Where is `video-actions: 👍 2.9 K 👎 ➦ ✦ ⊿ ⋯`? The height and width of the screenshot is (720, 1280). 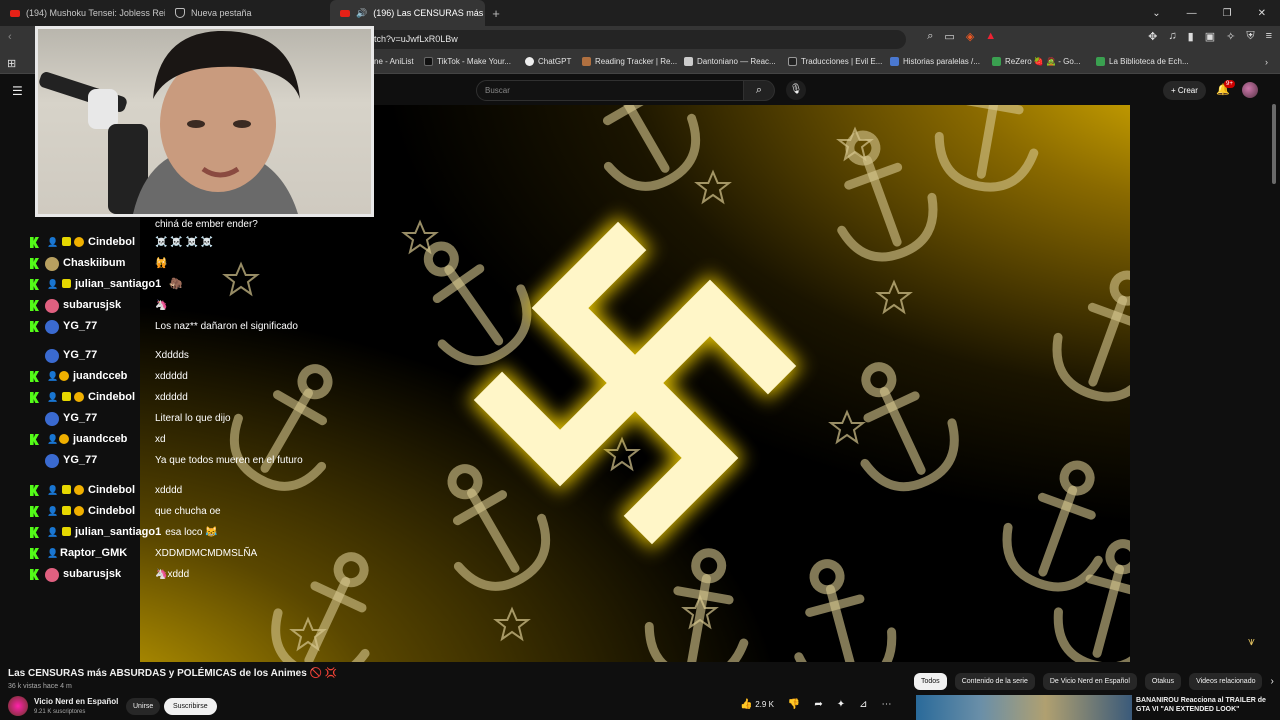
video-actions: 👍 2.9 K 👎 ➦ ✦ ⊿ ⋯ is located at coordinates (816, 704).